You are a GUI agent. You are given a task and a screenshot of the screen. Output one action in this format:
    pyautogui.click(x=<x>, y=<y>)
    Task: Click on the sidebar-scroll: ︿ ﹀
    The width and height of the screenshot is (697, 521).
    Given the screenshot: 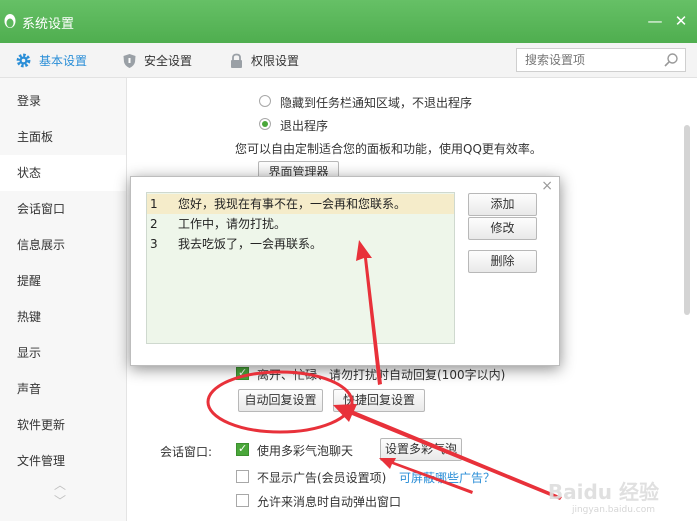 What is the action you would take?
    pyautogui.click(x=60, y=493)
    